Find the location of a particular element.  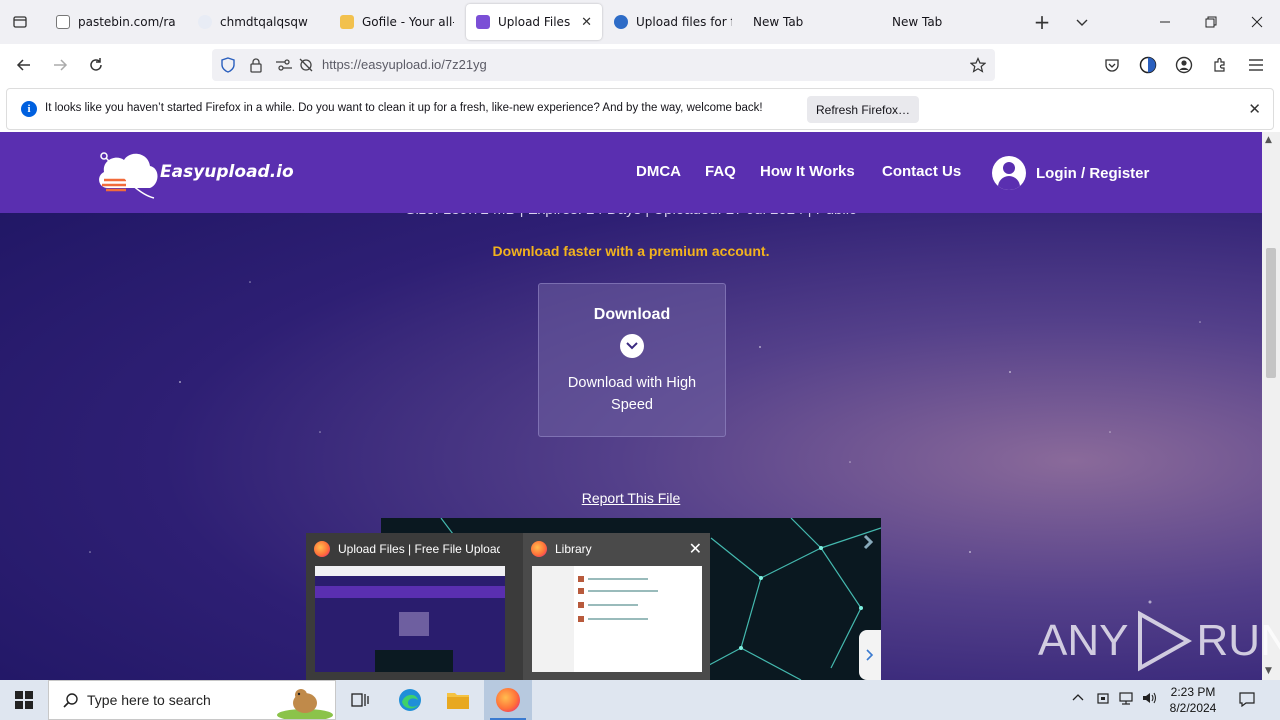

restore-icon is located at coordinates (1211, 22).